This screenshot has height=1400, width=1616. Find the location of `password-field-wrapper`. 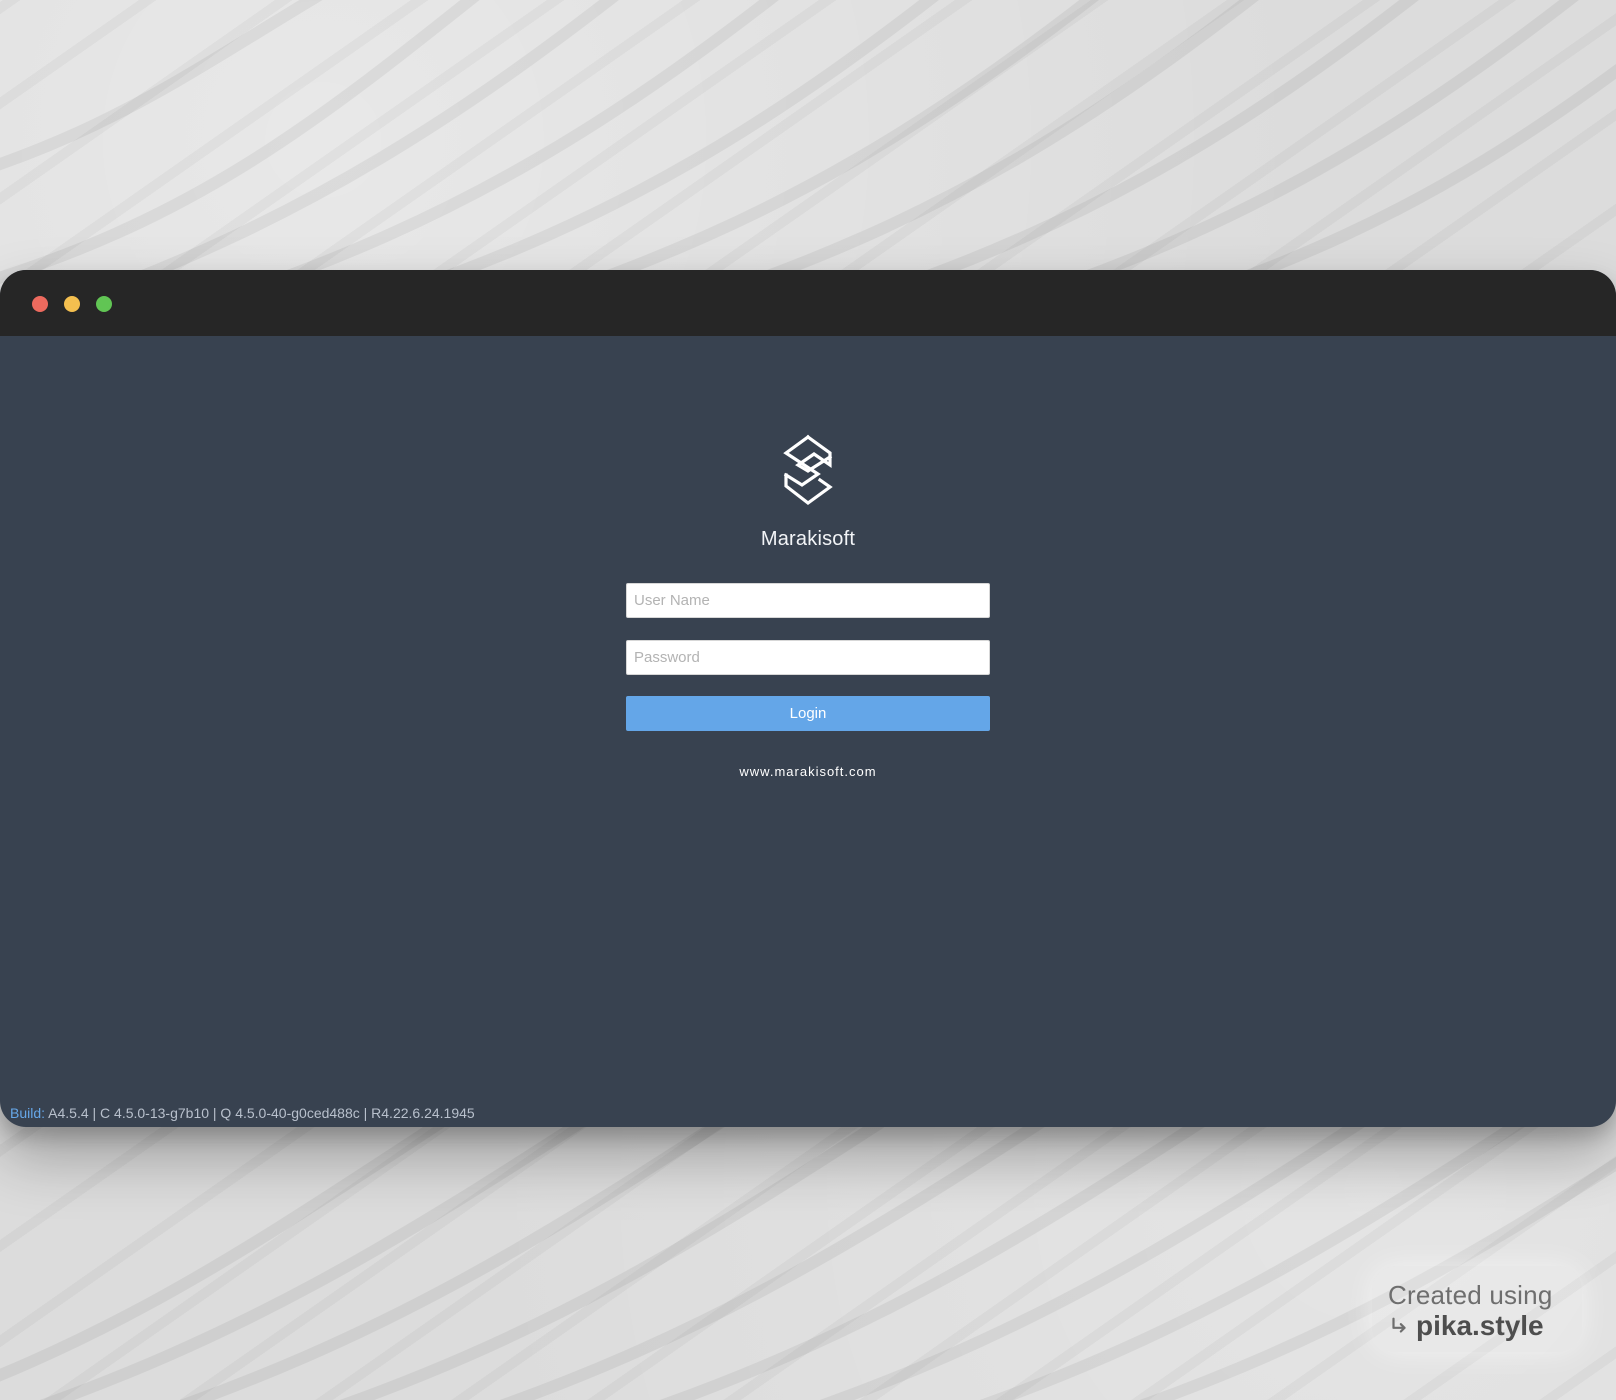

password-field-wrapper is located at coordinates (808, 657).